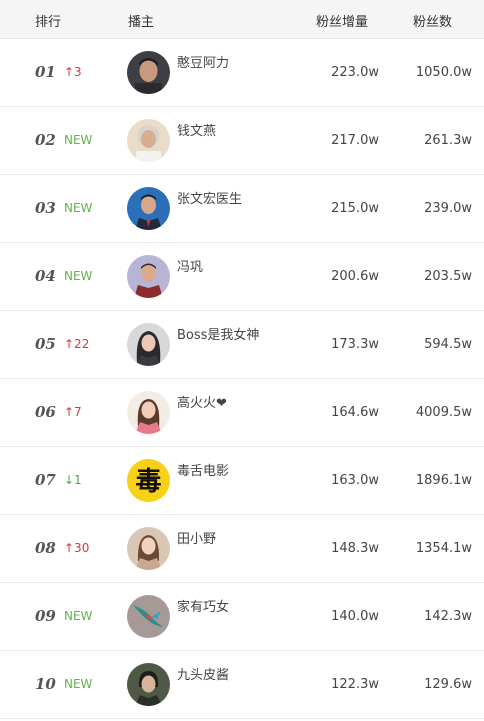 This screenshot has width=484, height=721. Describe the element at coordinates (448, 140) in the screenshot. I see `fan-count: 261.3w` at that location.